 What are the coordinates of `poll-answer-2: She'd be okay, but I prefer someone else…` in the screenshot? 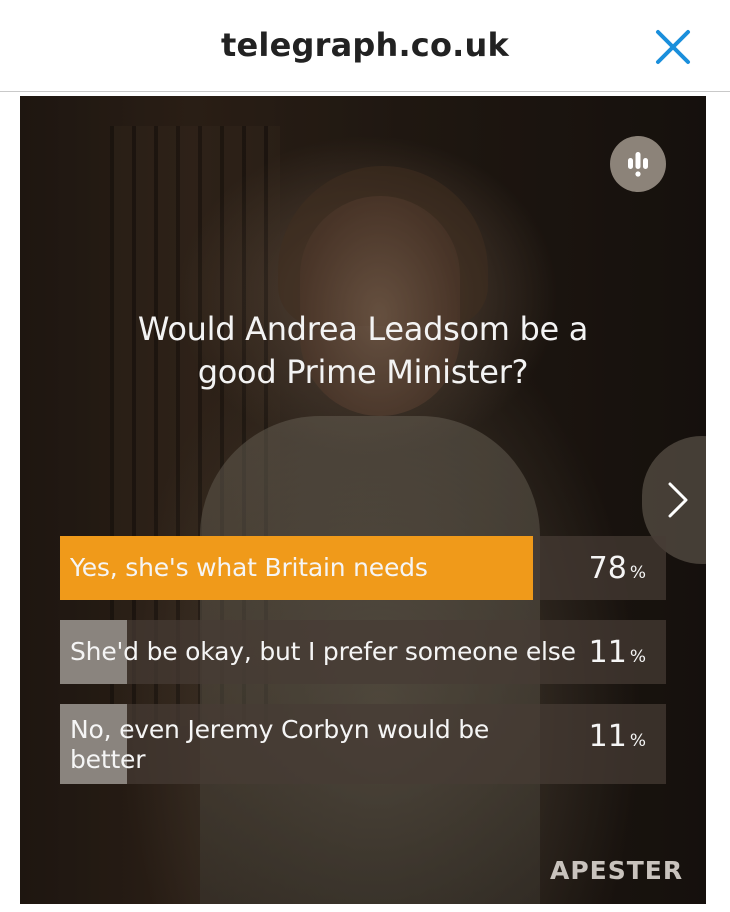 It's located at (363, 652).